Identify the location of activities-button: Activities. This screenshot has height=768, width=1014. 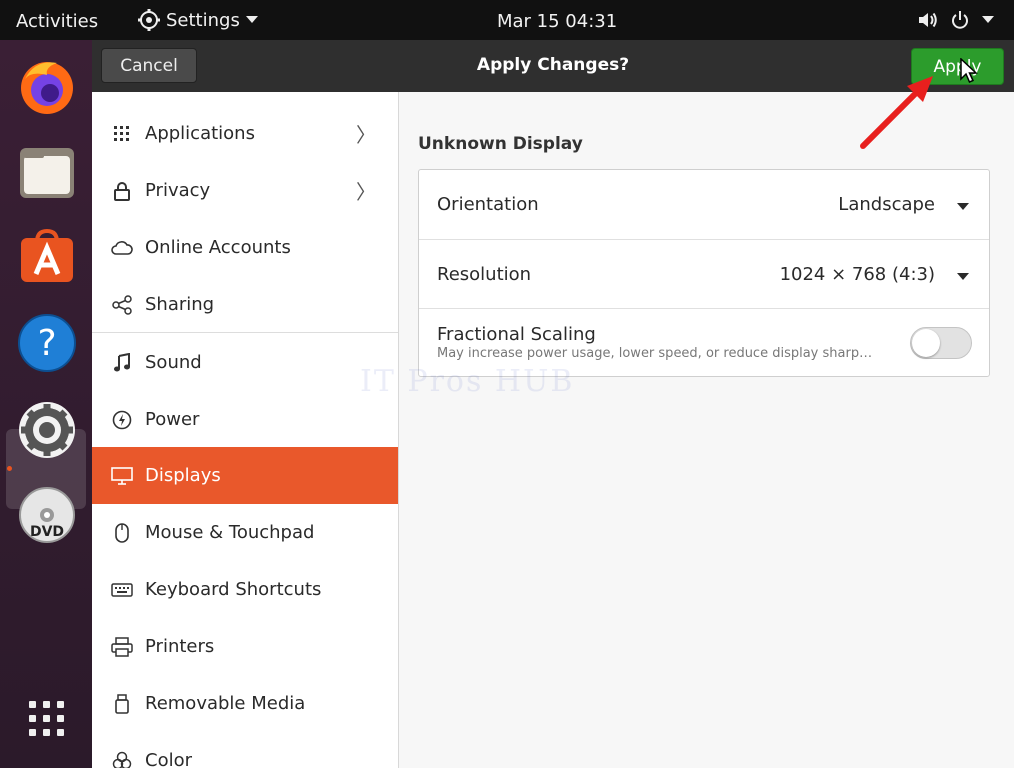
(57, 21).